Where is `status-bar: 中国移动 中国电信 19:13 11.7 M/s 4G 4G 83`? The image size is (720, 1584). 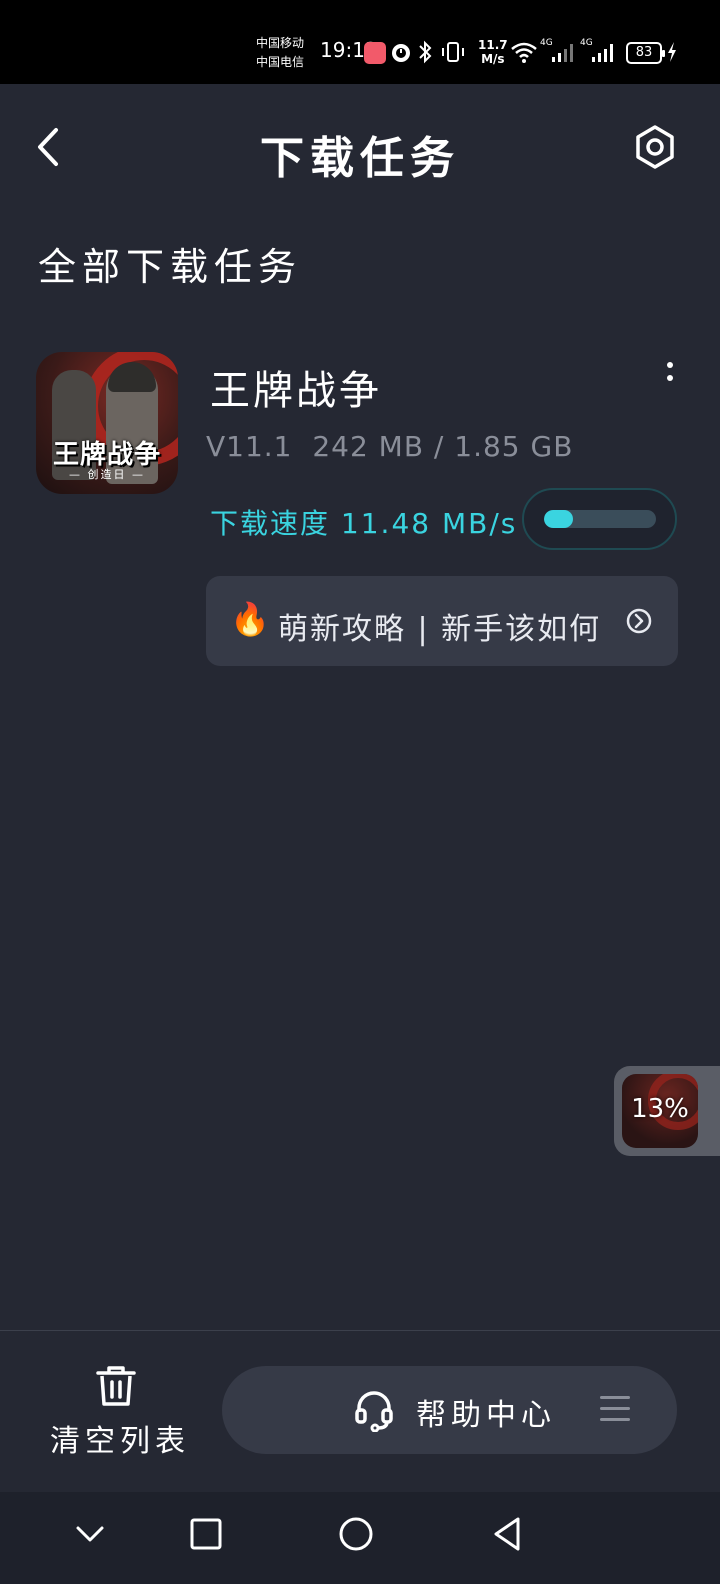
status-bar: 中国移动 中国电信 19:13 11.7 M/s 4G 4G 83 is located at coordinates (360, 42).